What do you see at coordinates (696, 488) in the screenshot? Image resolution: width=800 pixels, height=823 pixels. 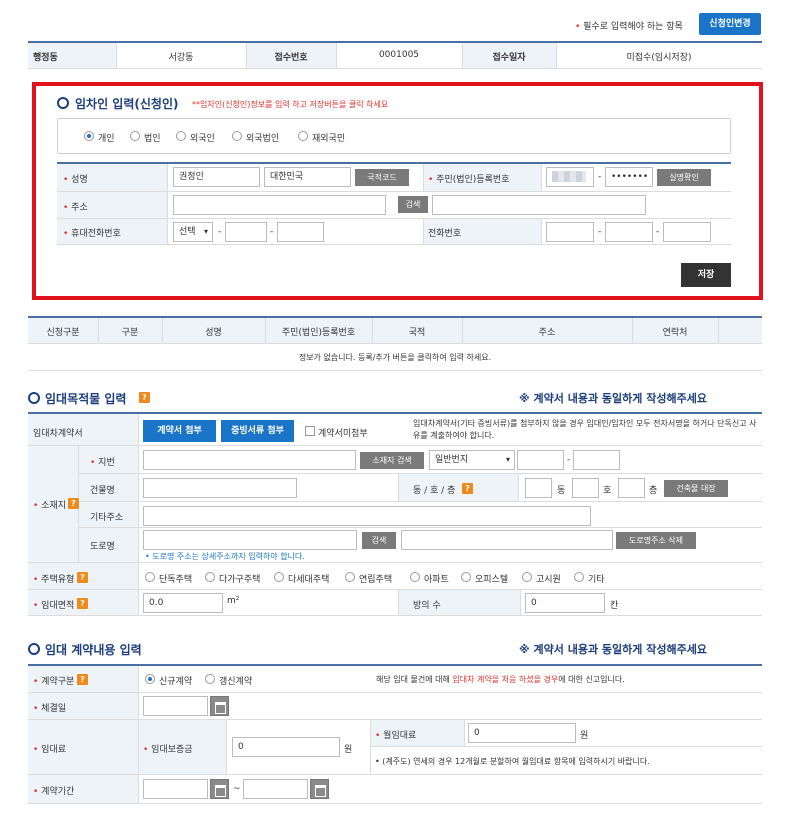 I see `building-register-button: 건축물 대장` at bounding box center [696, 488].